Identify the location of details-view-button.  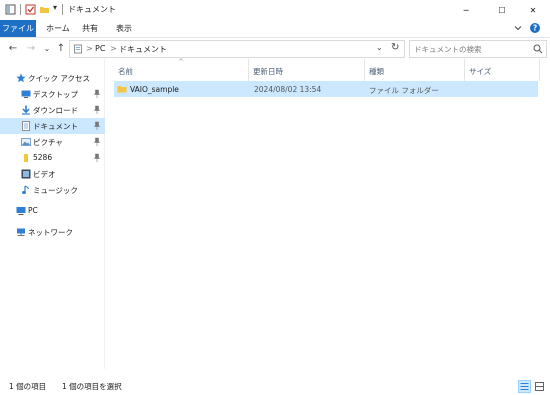
(524, 386).